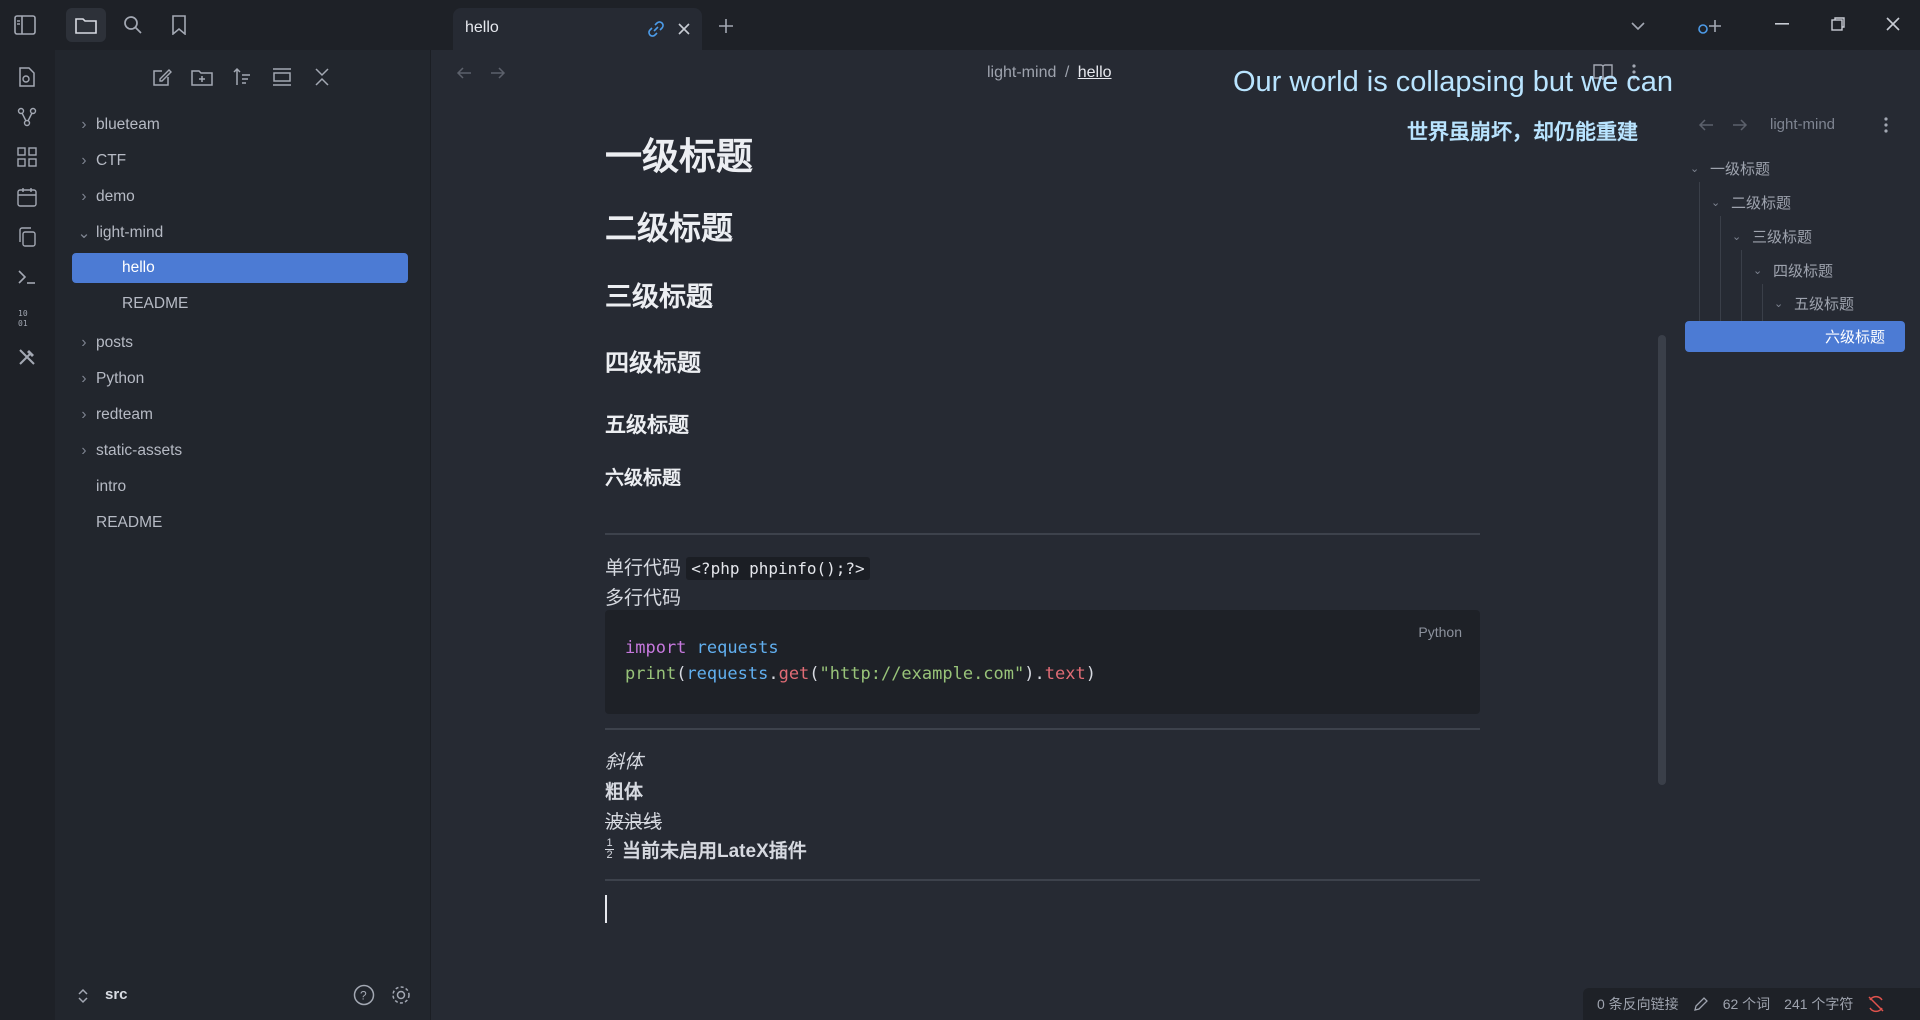 The image size is (1920, 1020). Describe the element at coordinates (1730, 168) in the screenshot. I see `outline-item-h1: ⌄ 一级标题` at that location.